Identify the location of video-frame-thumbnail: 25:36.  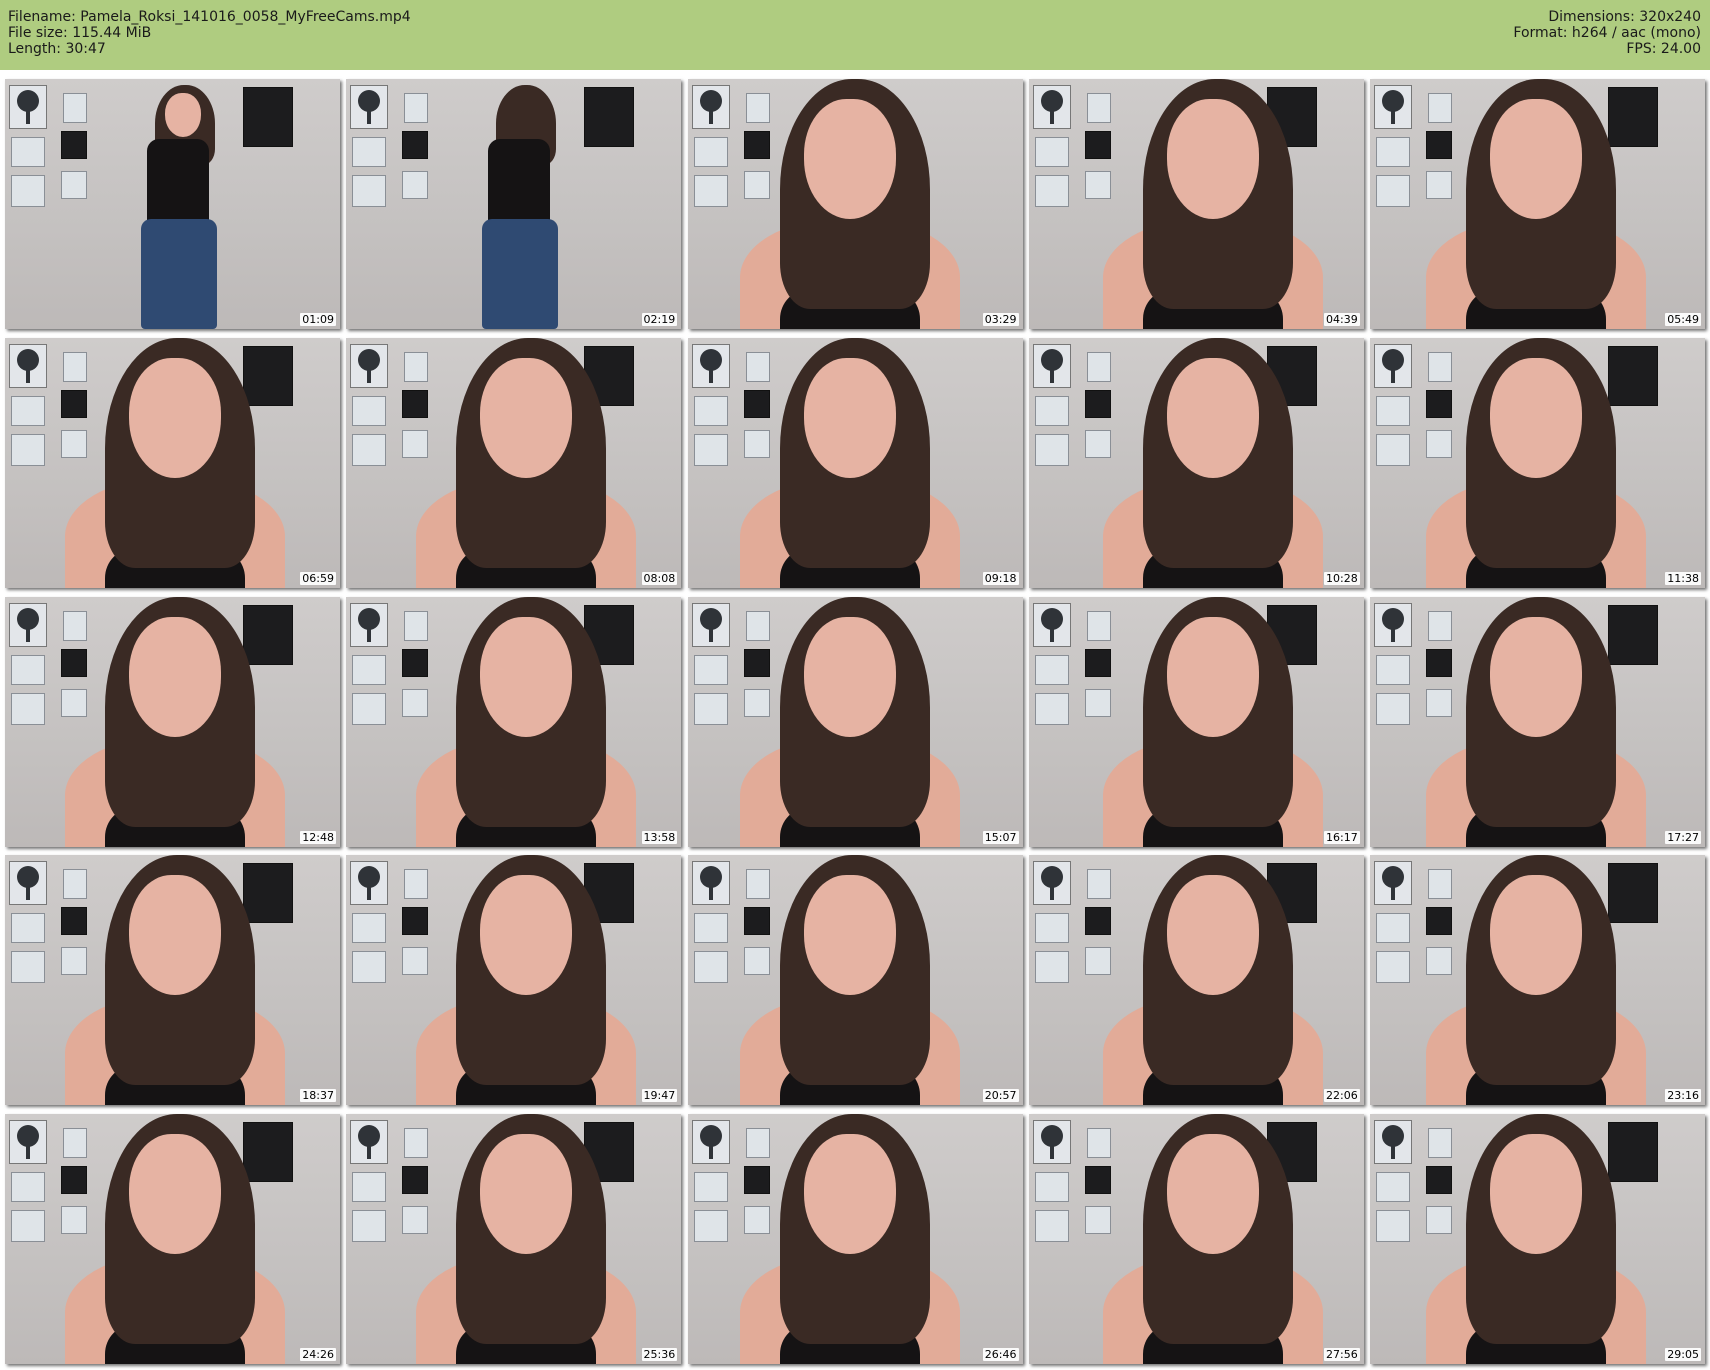
(514, 1239).